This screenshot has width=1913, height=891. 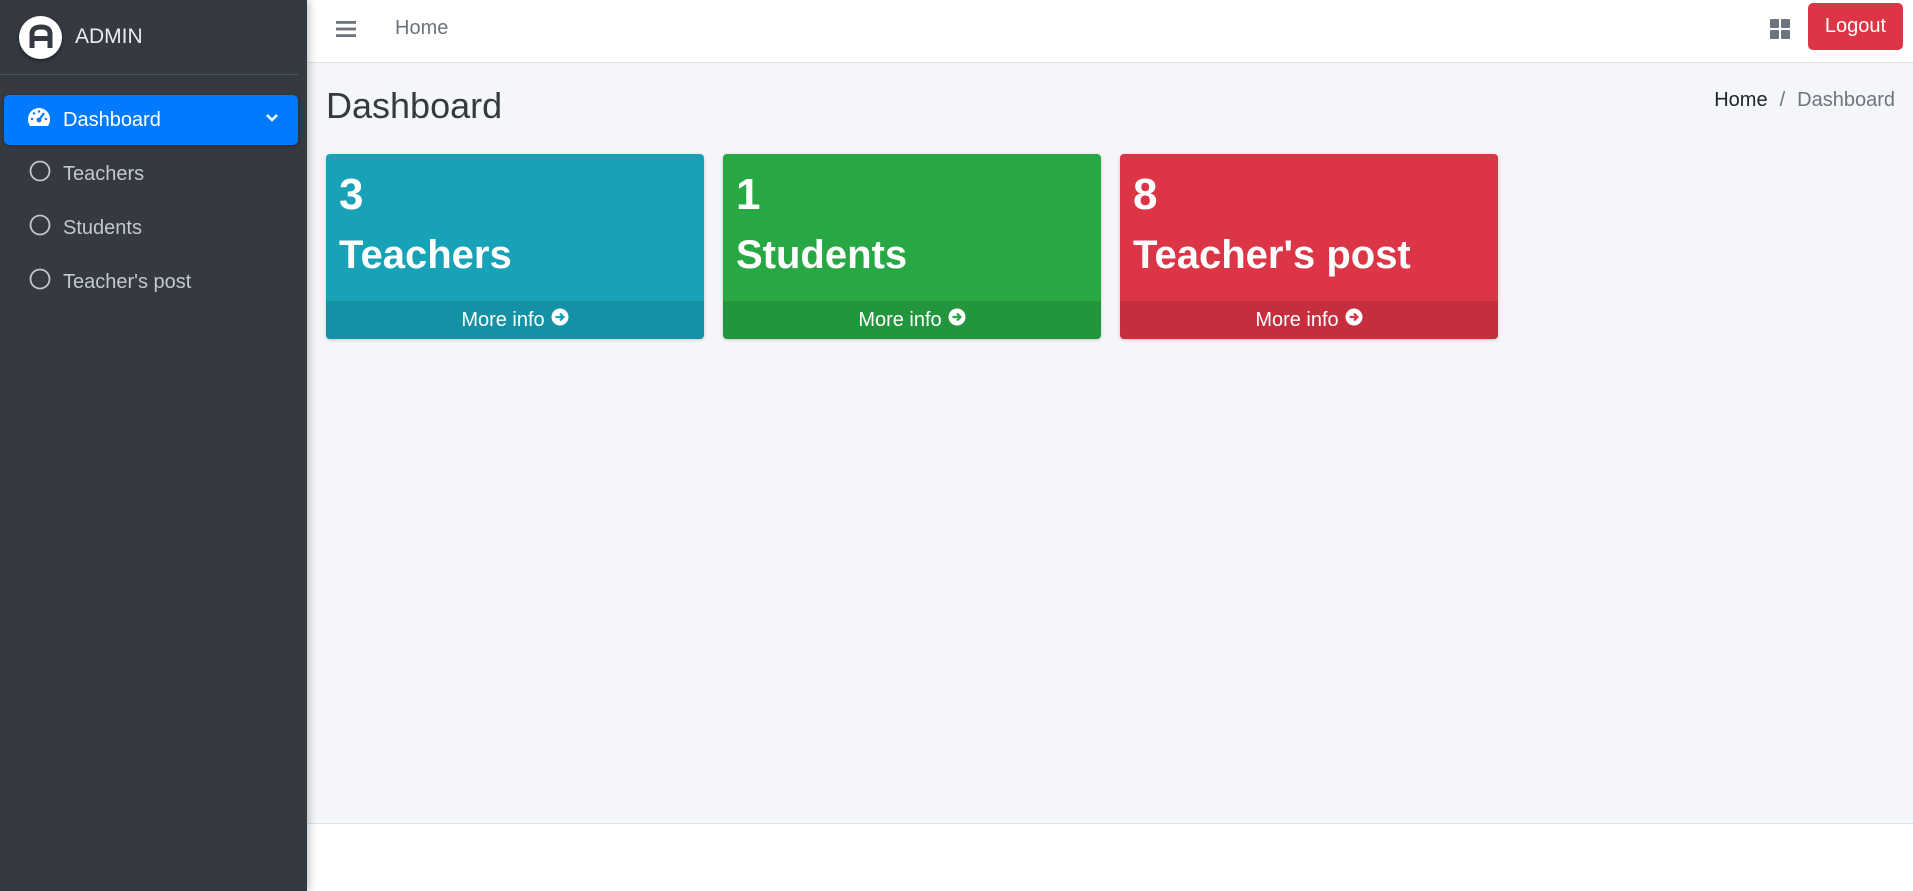 What do you see at coordinates (112, 119) in the screenshot?
I see `sidebar-item-label: Dashboard` at bounding box center [112, 119].